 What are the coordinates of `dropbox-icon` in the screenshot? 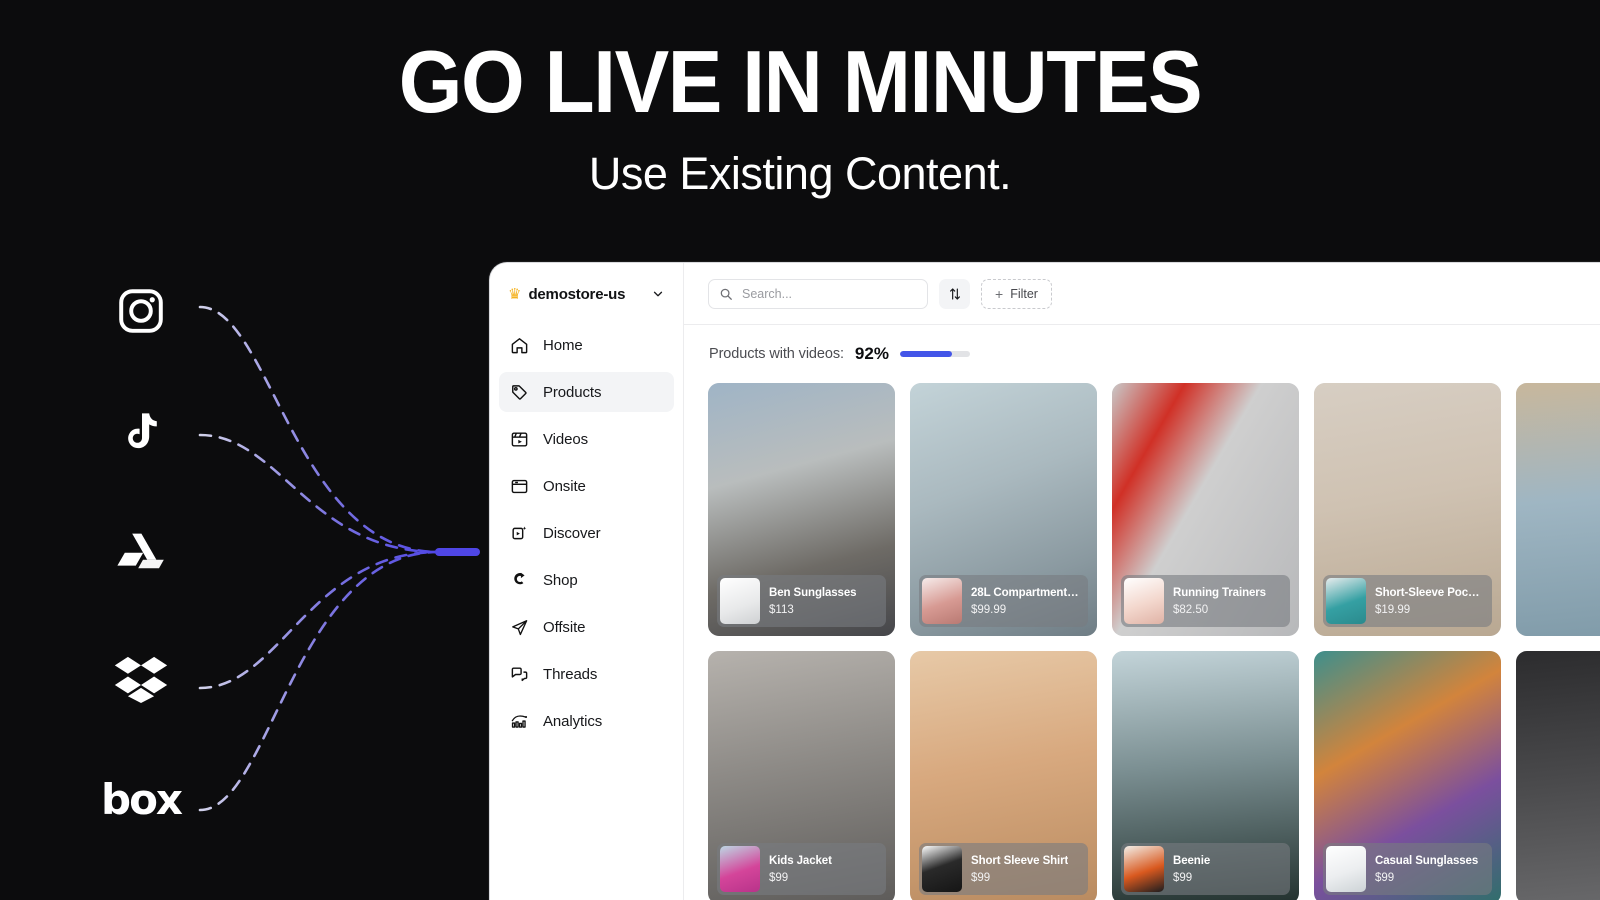 It's located at (141, 679).